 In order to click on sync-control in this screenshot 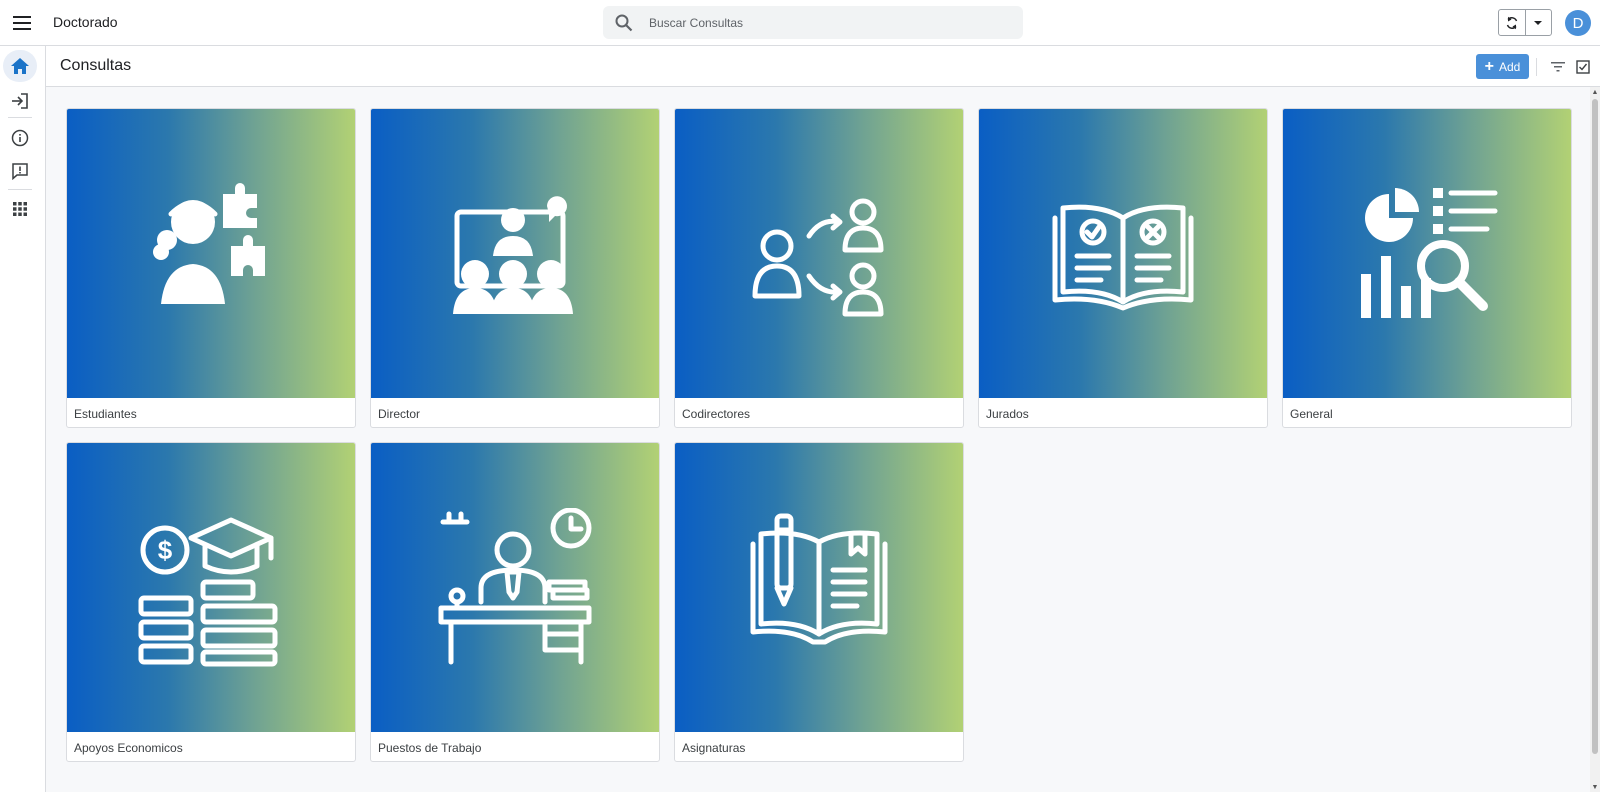, I will do `click(1525, 22)`.